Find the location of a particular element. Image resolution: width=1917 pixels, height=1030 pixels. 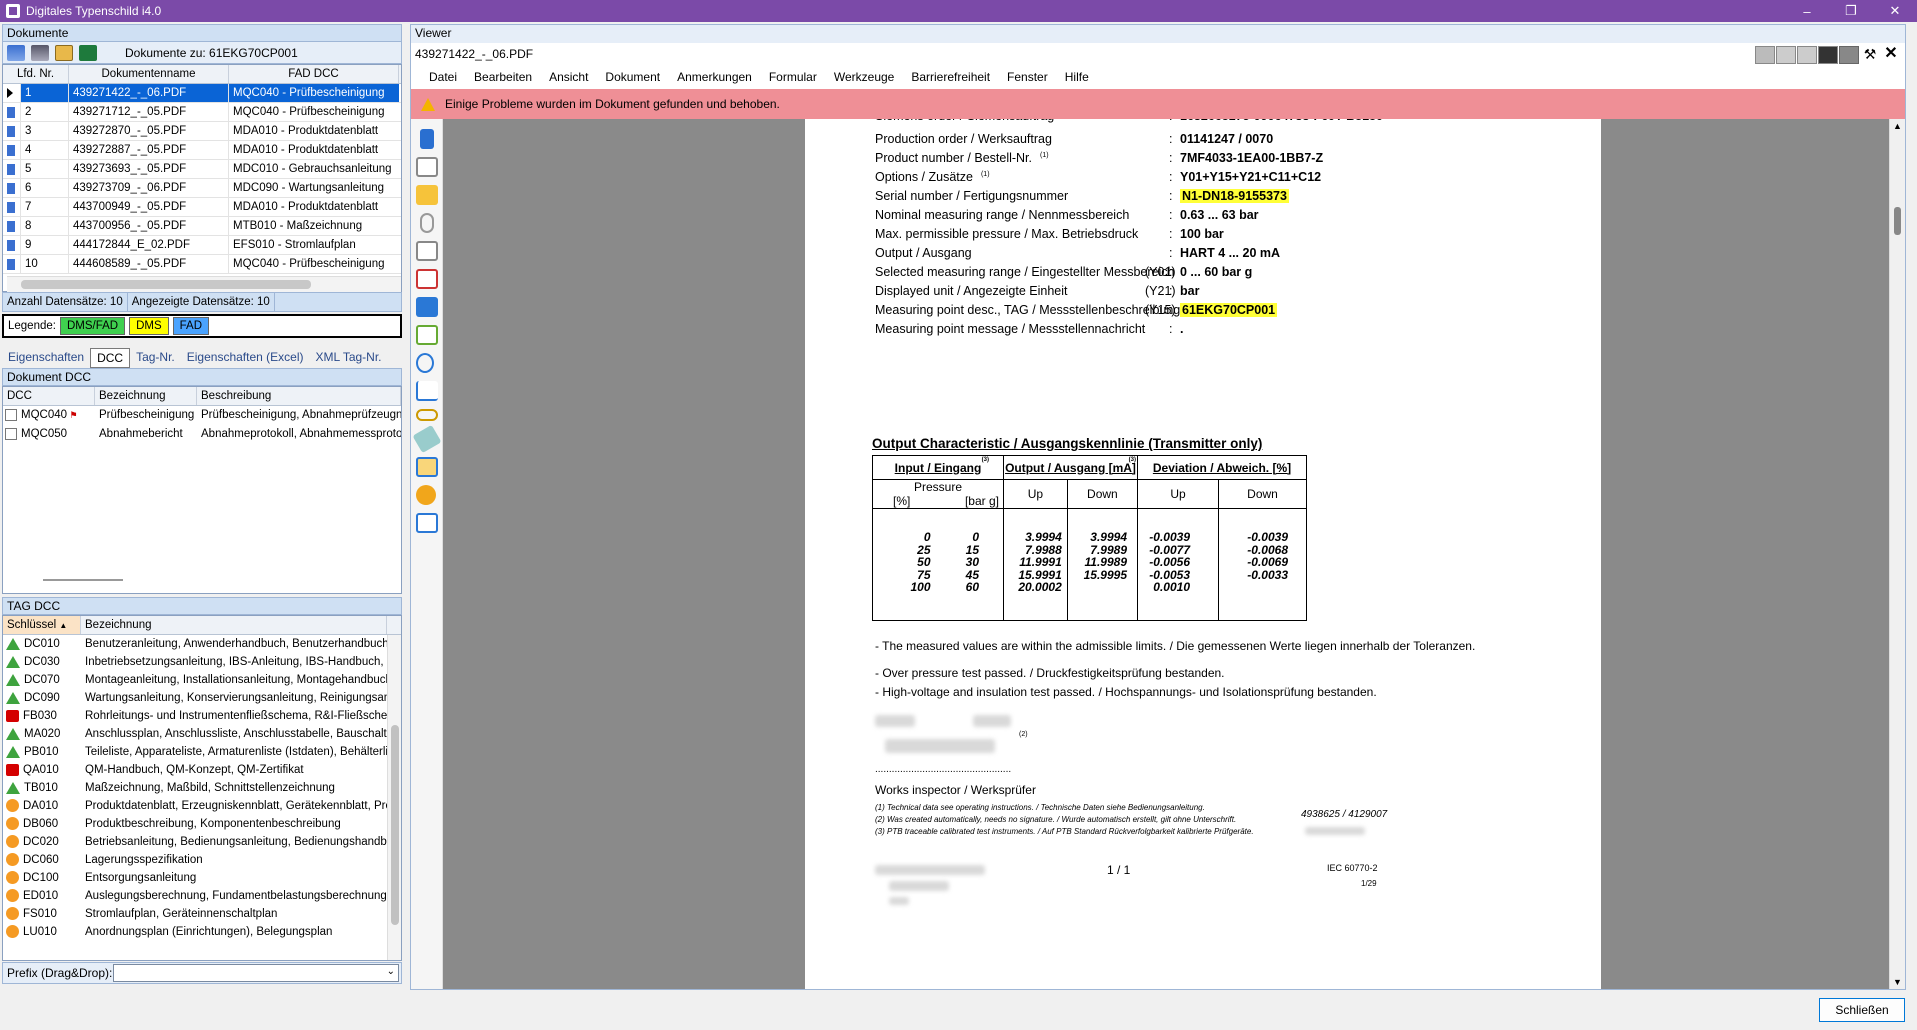

tag-row: DC060 Lagerungsspezifikation is located at coordinates (202, 860).